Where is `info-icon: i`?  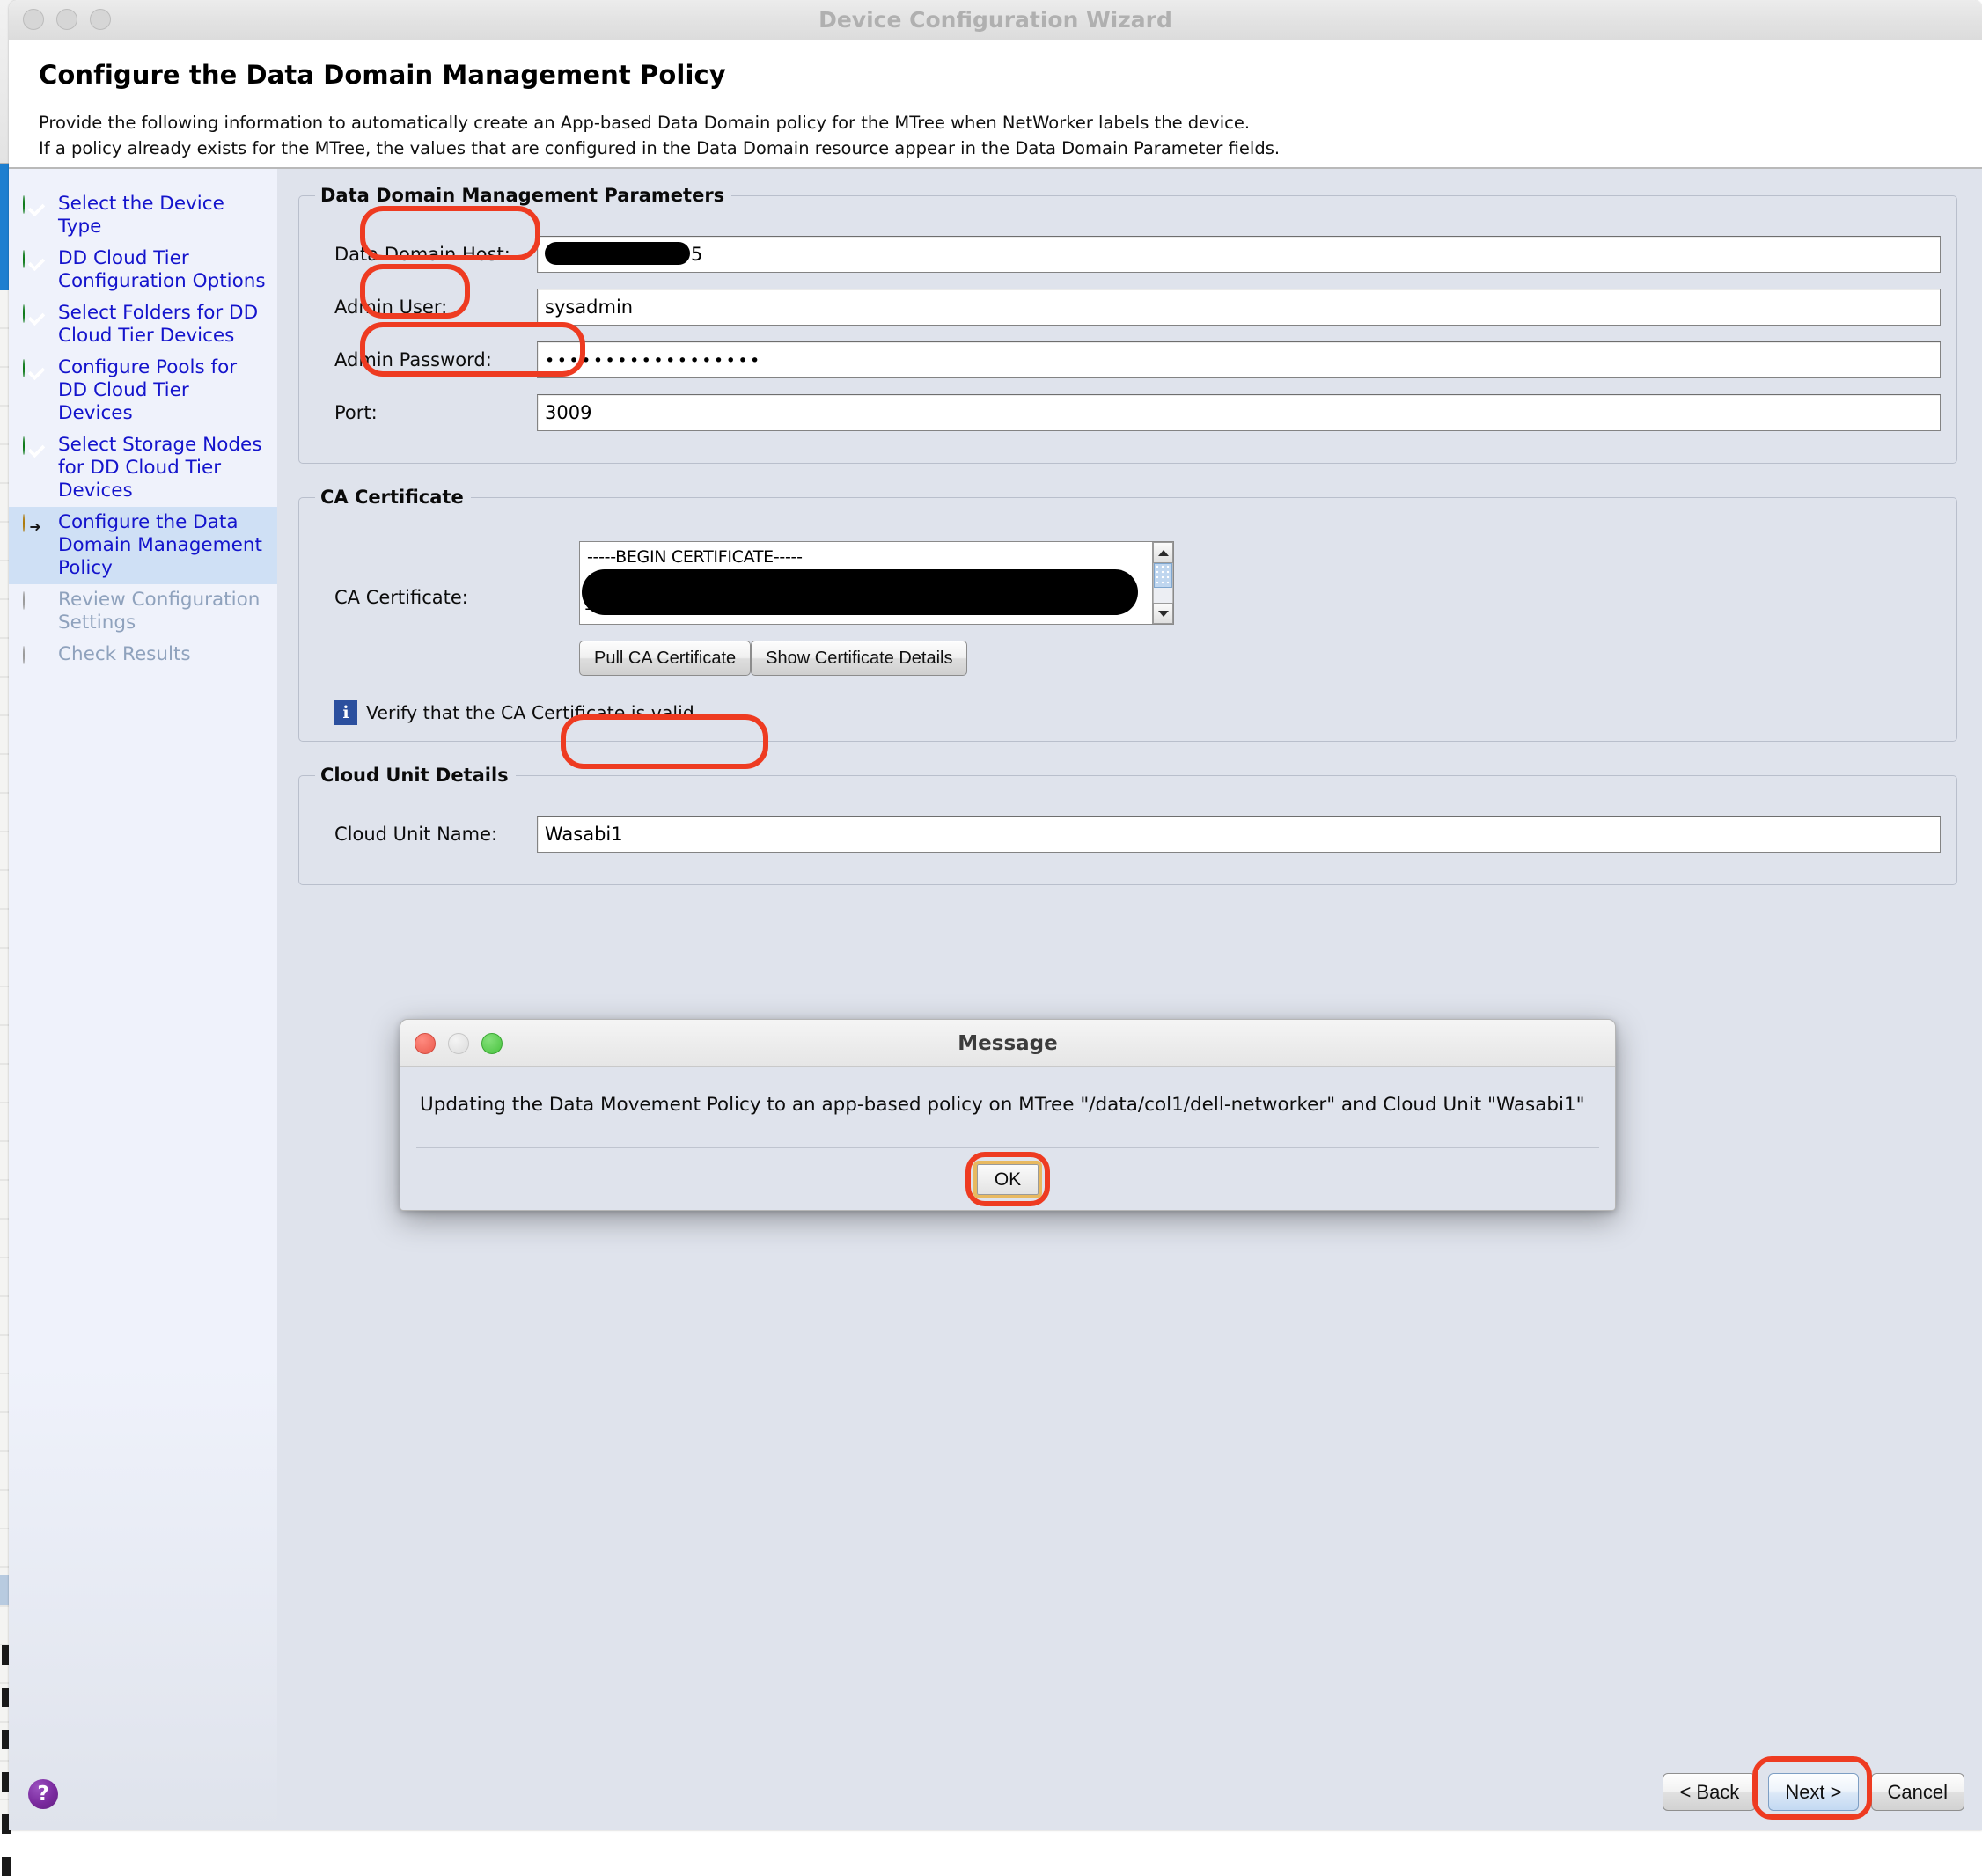
info-icon: i is located at coordinates (345, 712).